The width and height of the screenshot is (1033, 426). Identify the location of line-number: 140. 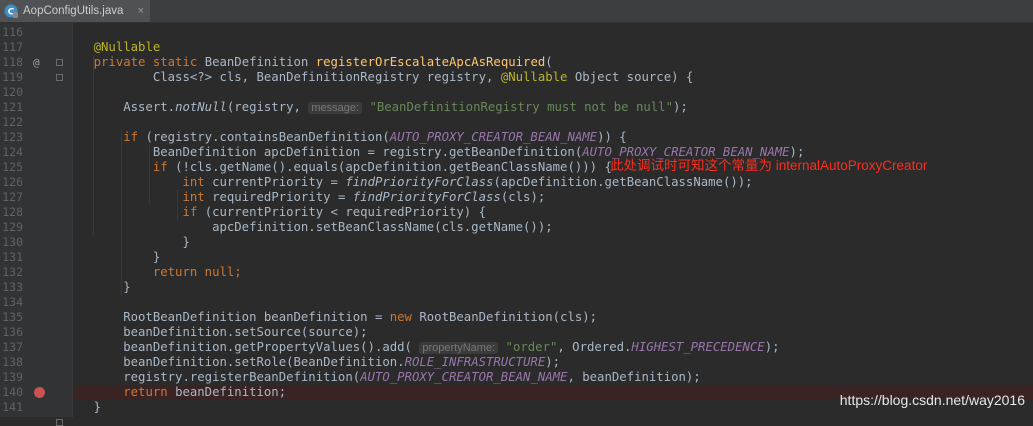
(12, 392).